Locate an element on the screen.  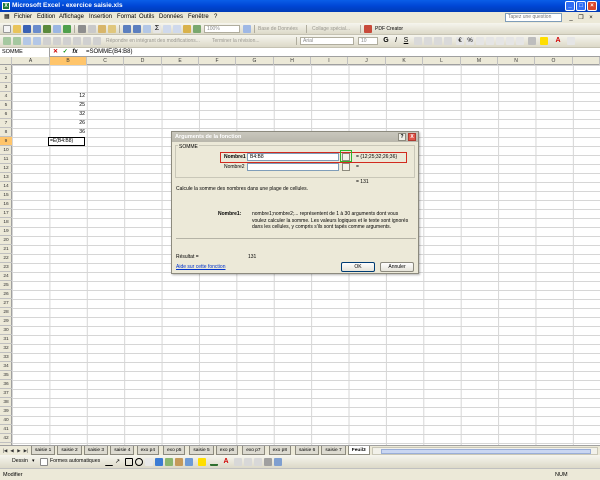
row-header-1: 1 is located at coordinates (6, 69).